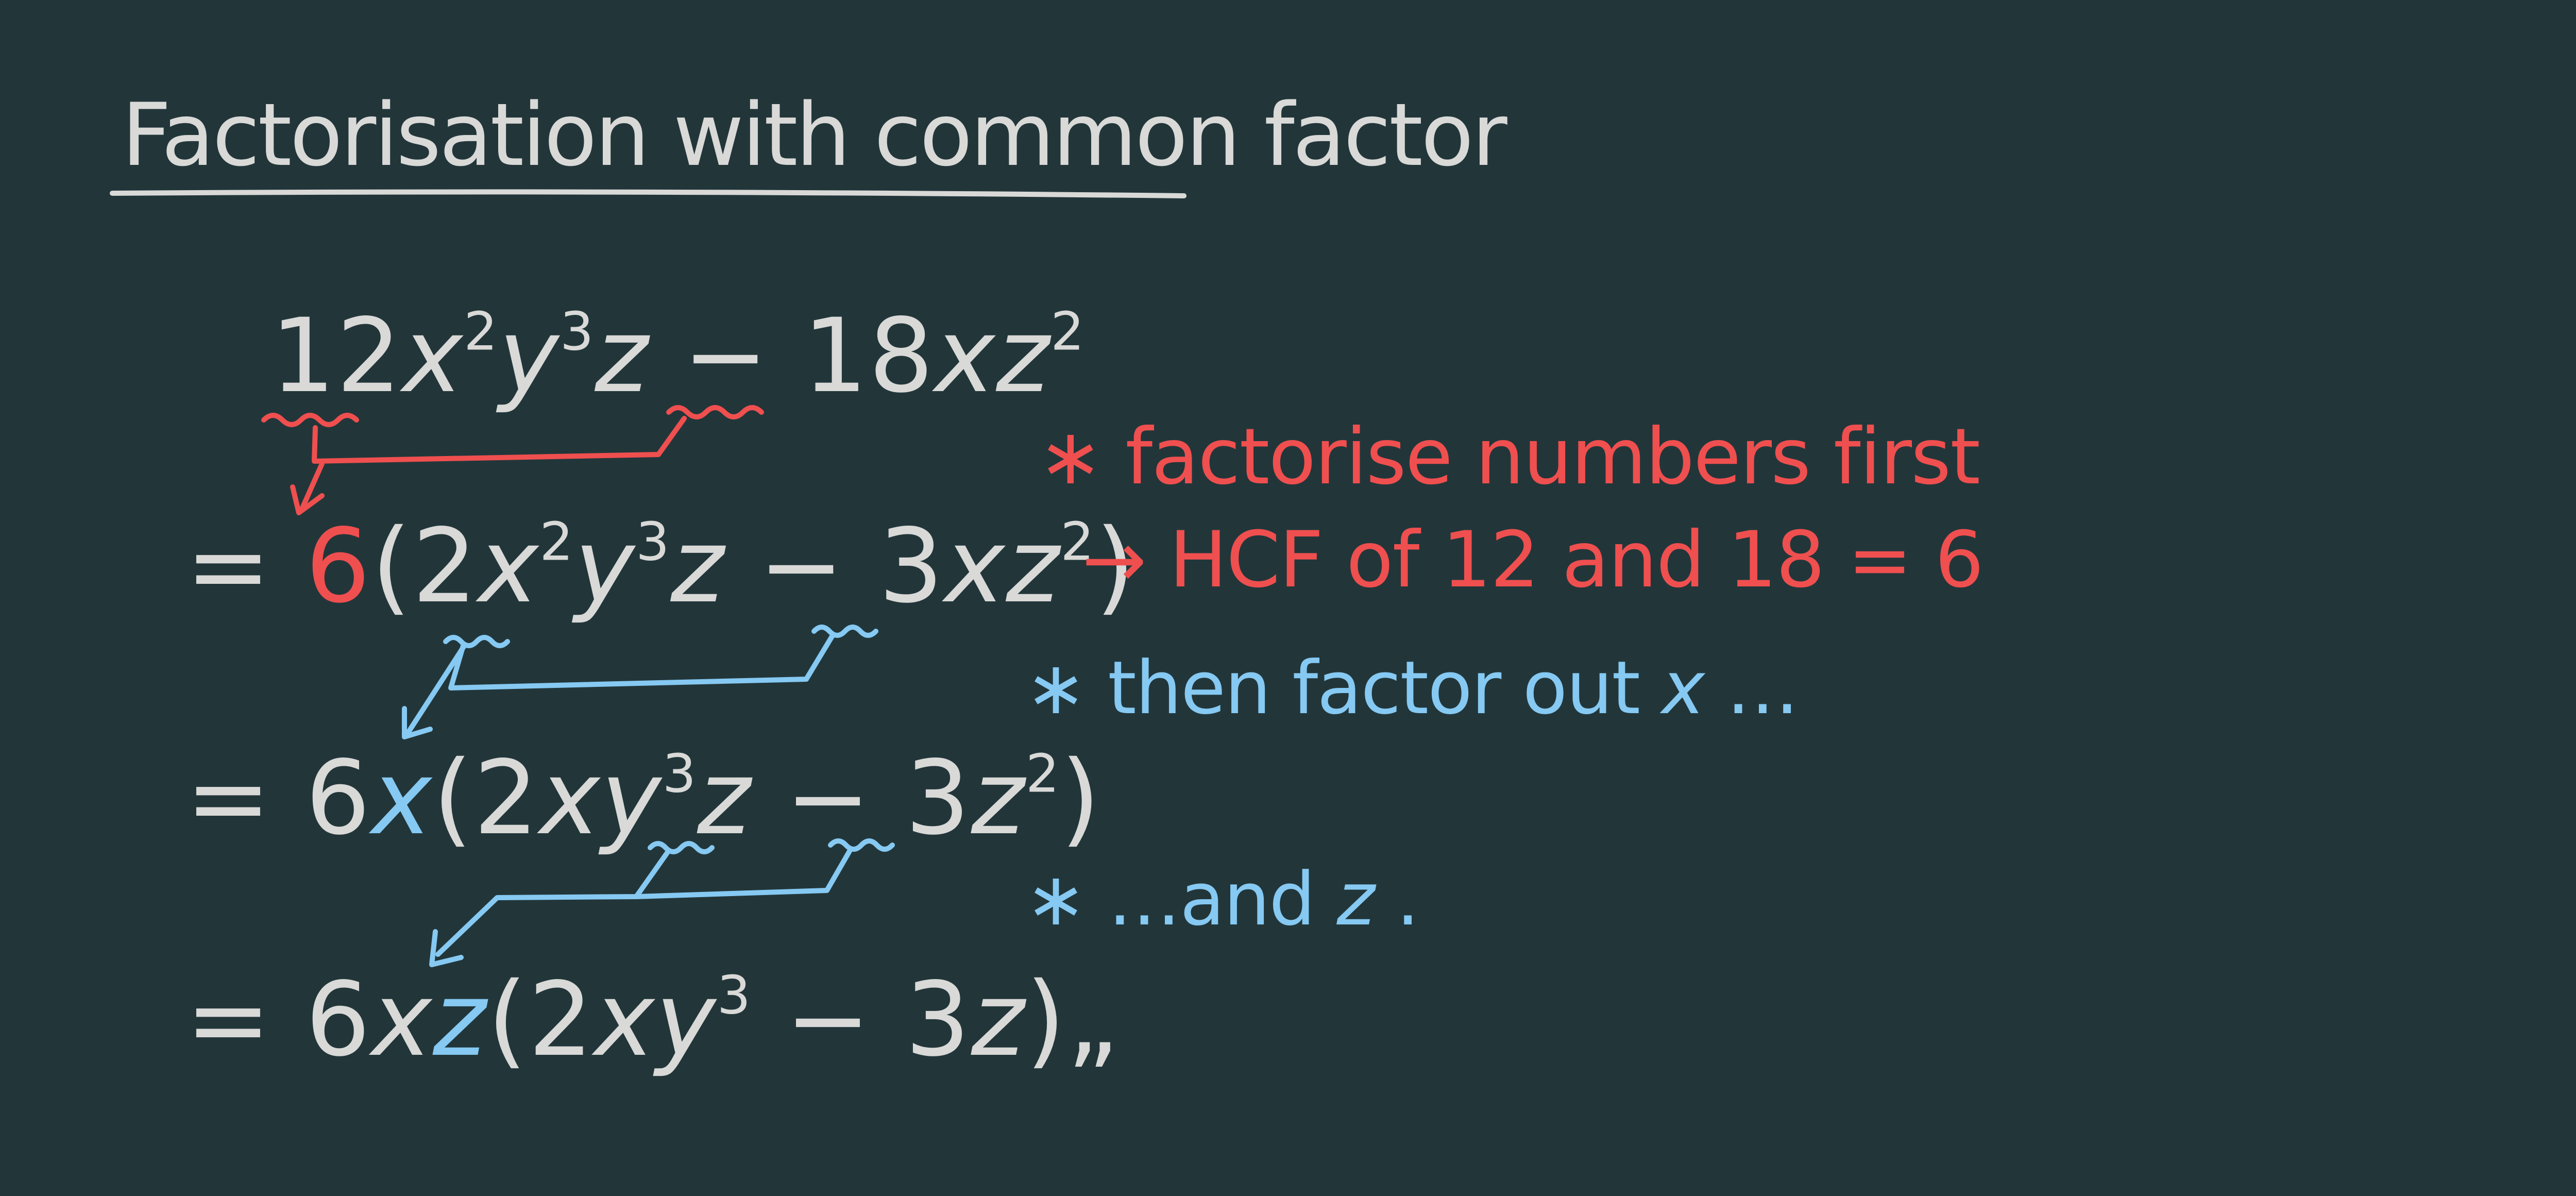 The height and width of the screenshot is (1196, 2576). I want to click on expression-original: 12x2y3z − 18xz2, so click(678, 356).